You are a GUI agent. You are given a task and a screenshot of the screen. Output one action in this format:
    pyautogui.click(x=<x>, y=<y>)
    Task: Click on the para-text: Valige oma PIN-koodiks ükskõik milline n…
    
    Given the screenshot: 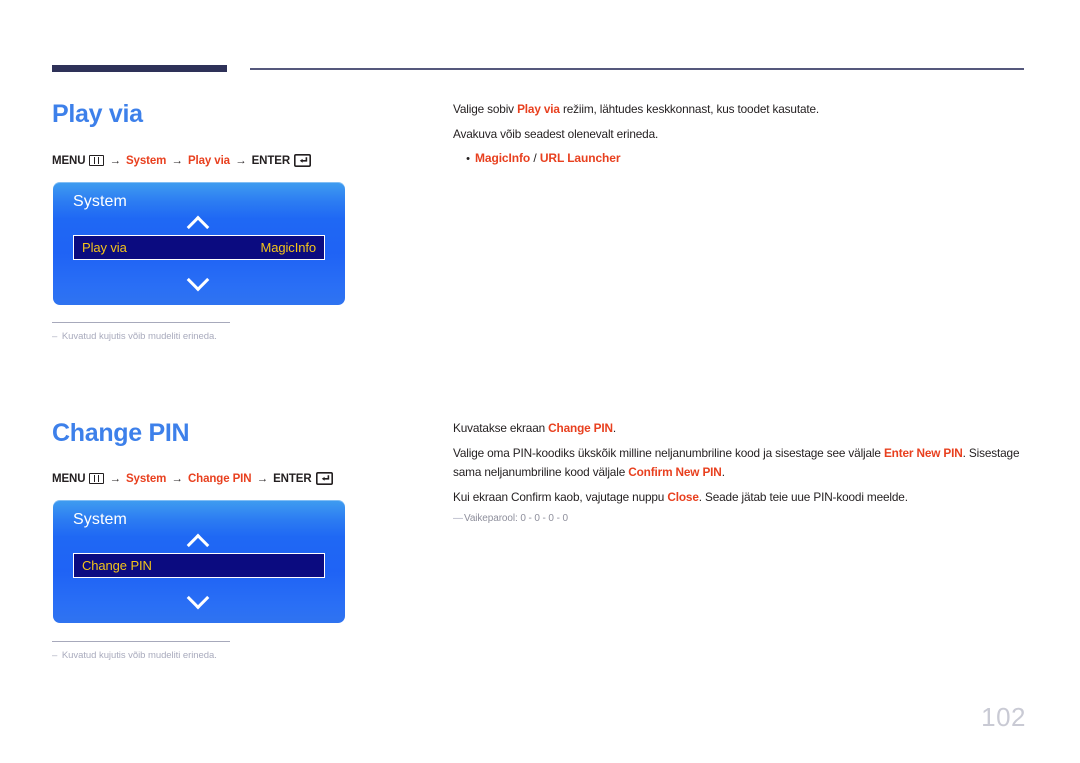 What is the action you would take?
    pyautogui.click(x=736, y=462)
    